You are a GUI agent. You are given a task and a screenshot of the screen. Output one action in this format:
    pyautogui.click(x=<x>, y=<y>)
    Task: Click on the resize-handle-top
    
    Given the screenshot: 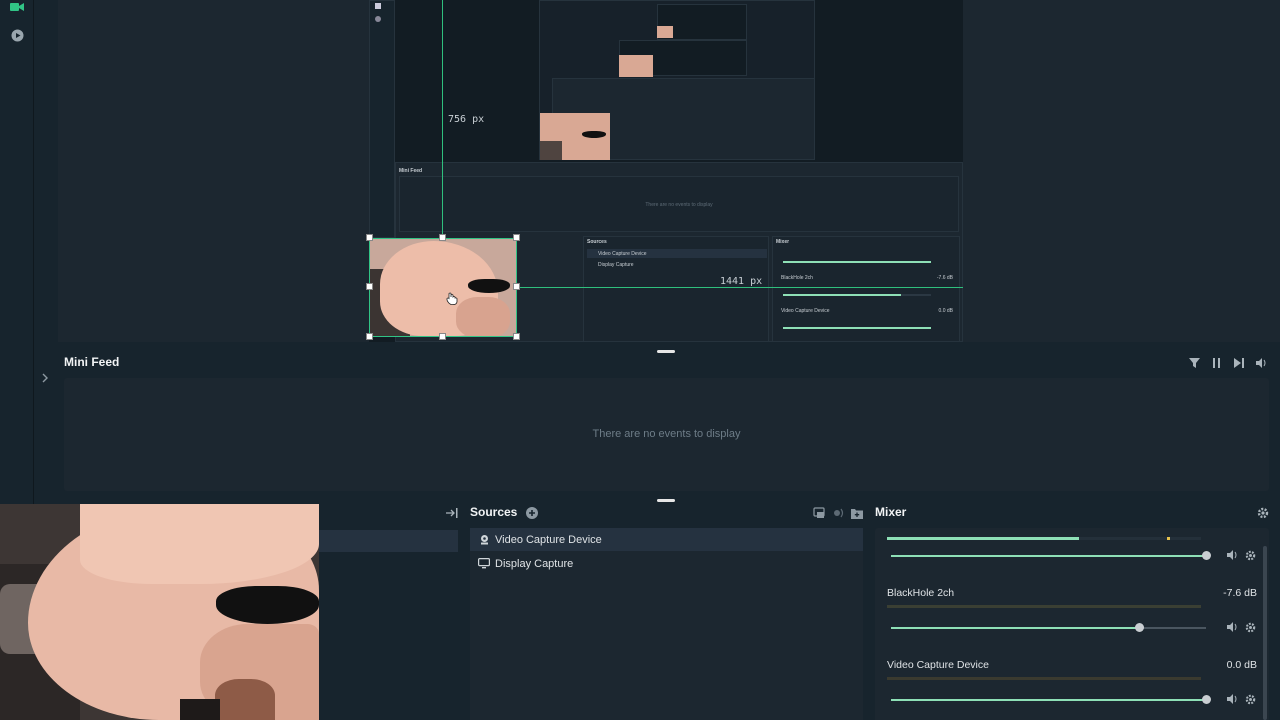 What is the action you would take?
    pyautogui.click(x=442, y=237)
    